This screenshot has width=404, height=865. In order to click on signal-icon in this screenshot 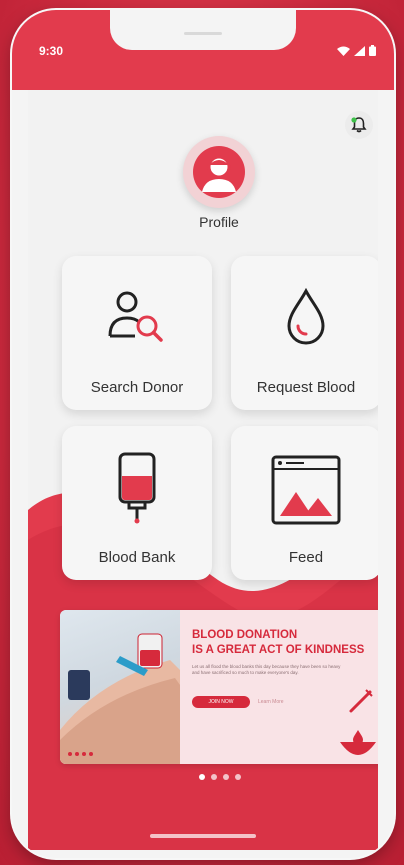, I will do `click(359, 50)`.